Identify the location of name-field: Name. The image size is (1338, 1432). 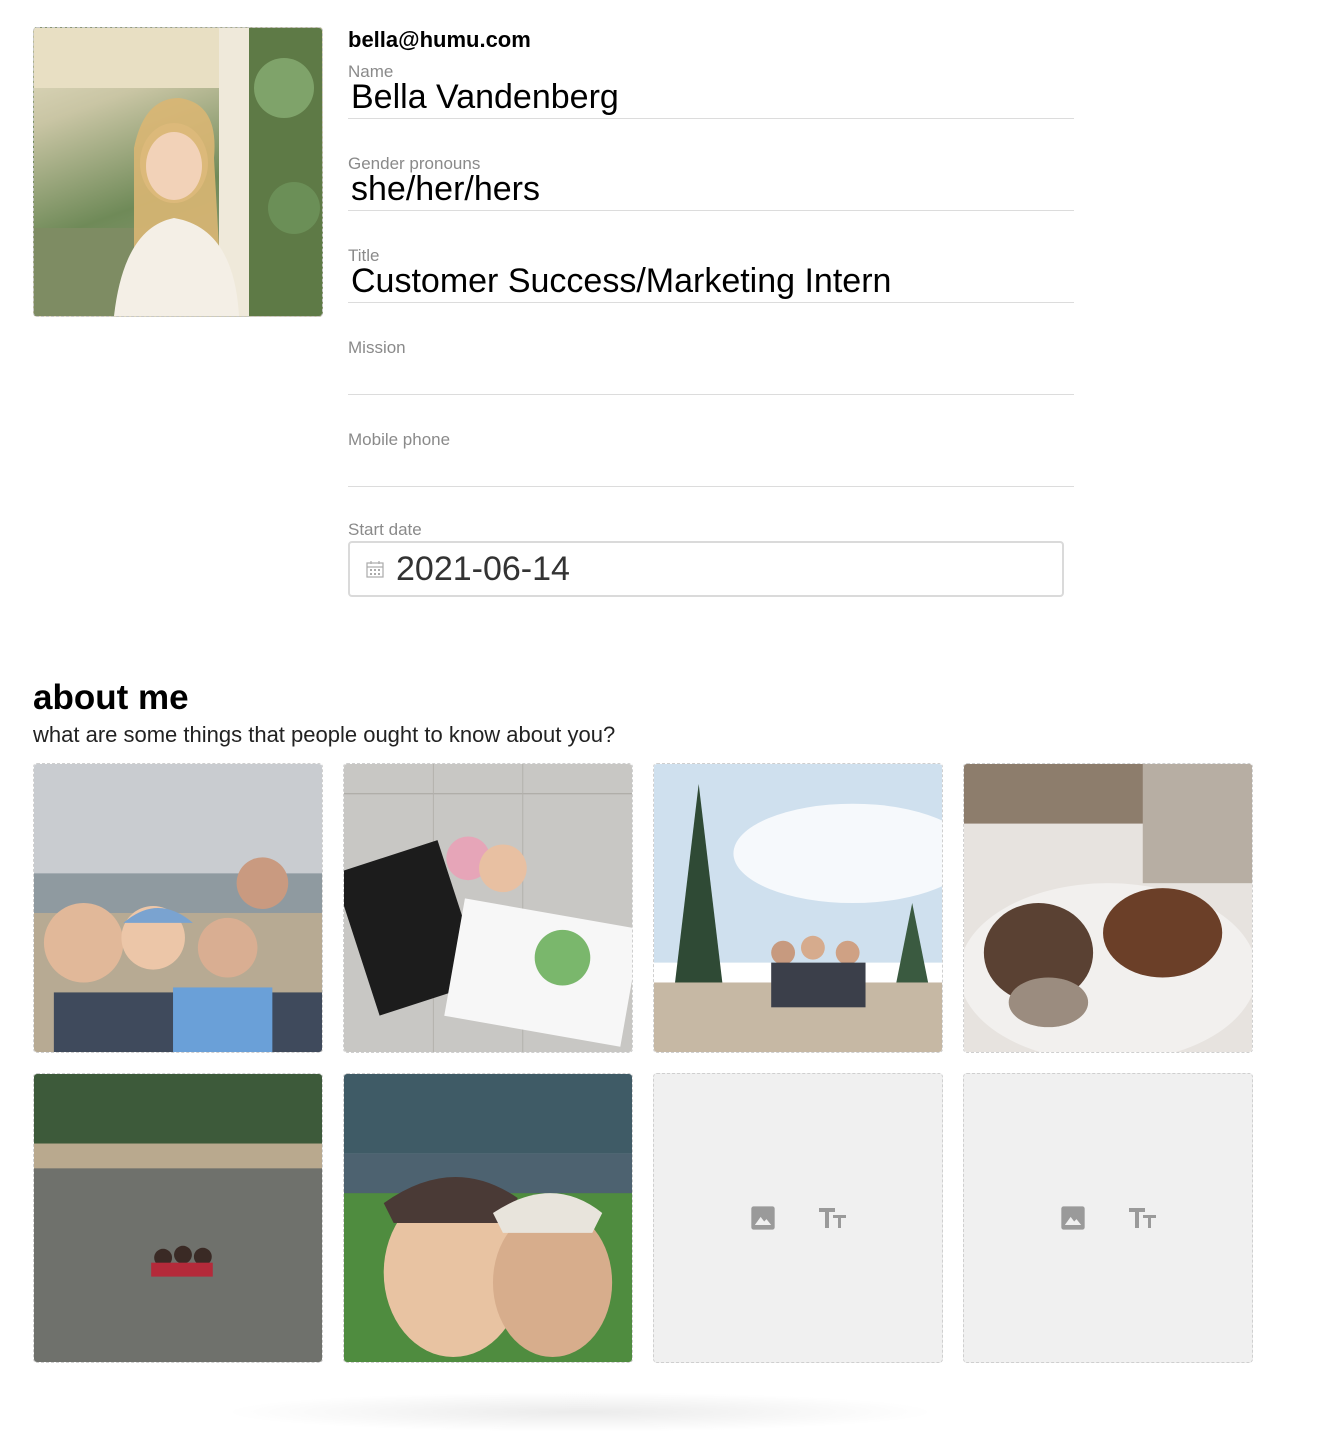
(712, 90).